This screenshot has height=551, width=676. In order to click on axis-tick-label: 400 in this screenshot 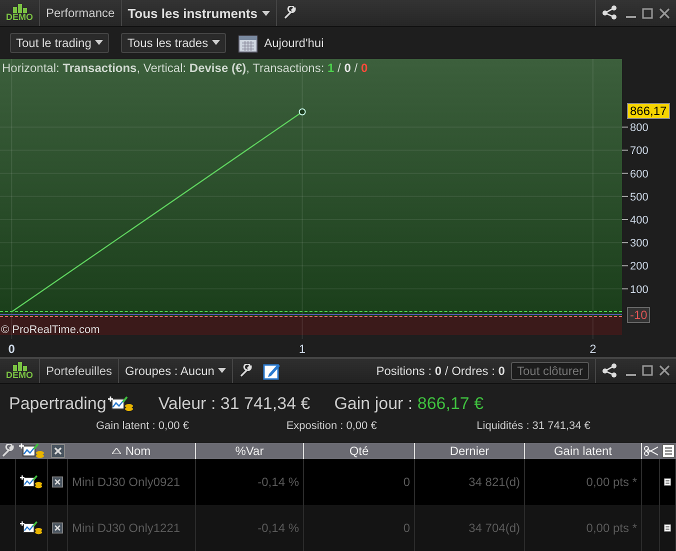, I will do `click(635, 220)`.